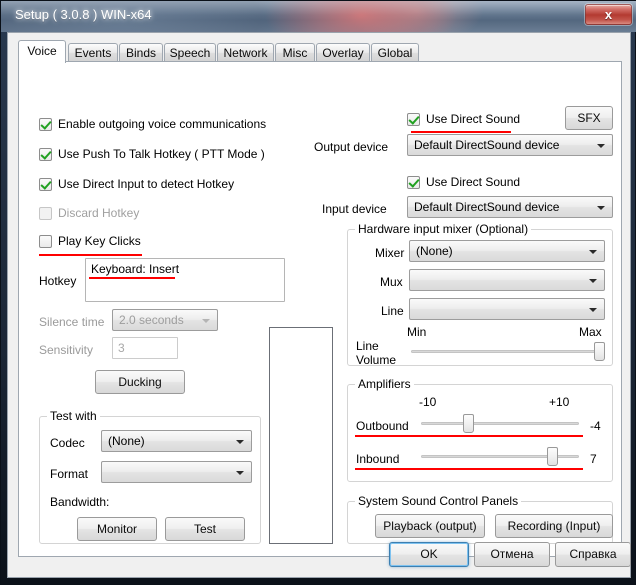  What do you see at coordinates (417, 332) in the screenshot?
I see `line-volume-min-label: Min` at bounding box center [417, 332].